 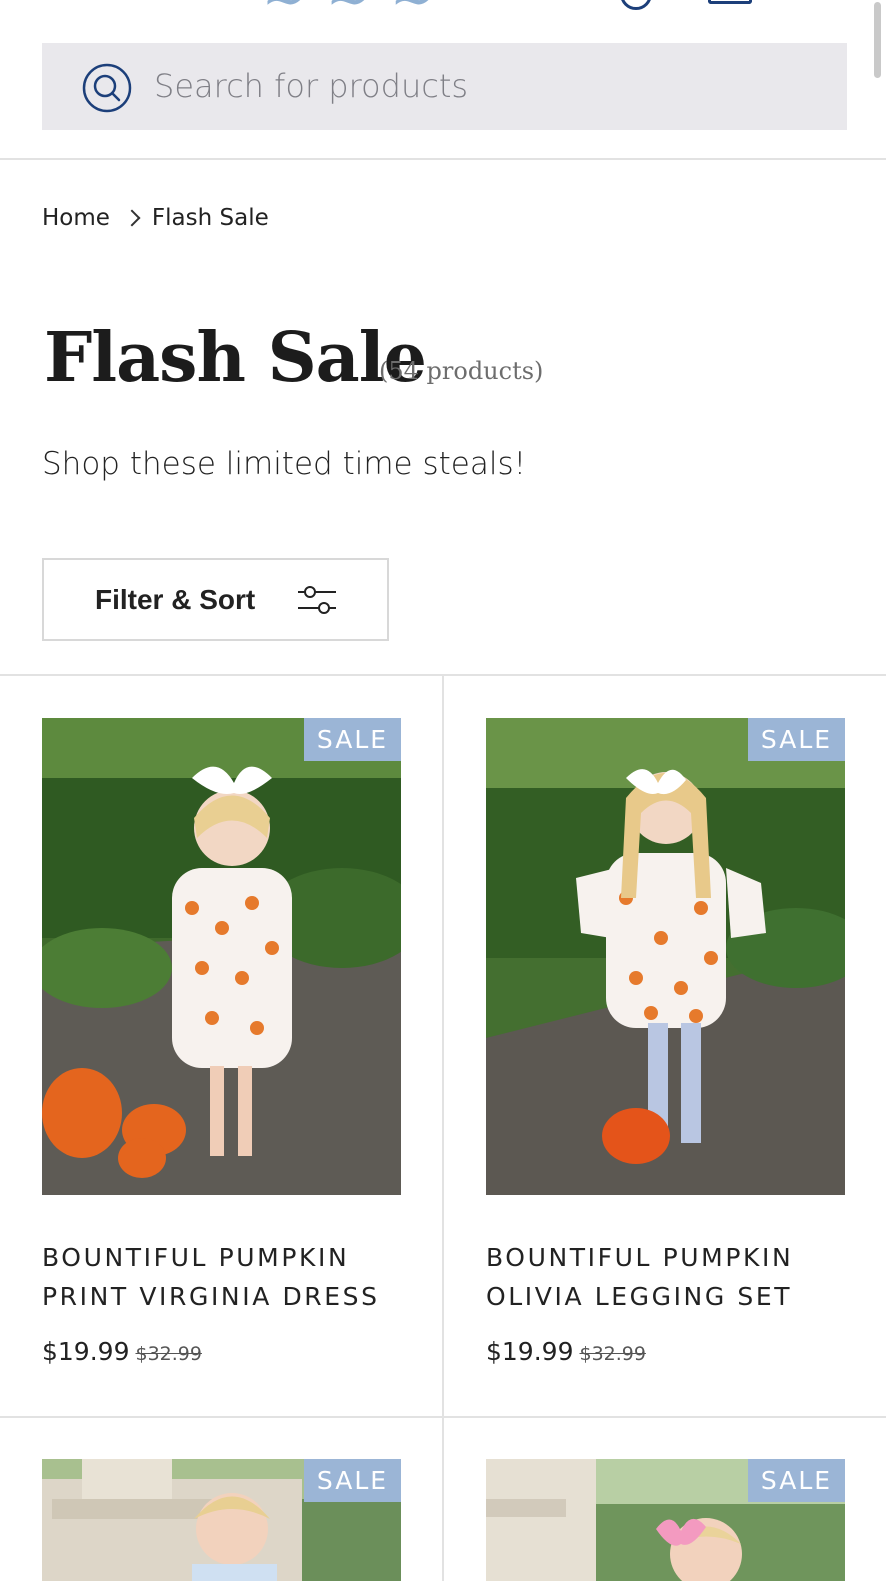 What do you see at coordinates (284, 464) in the screenshot?
I see `collection-description: Shop these limited time steals!` at bounding box center [284, 464].